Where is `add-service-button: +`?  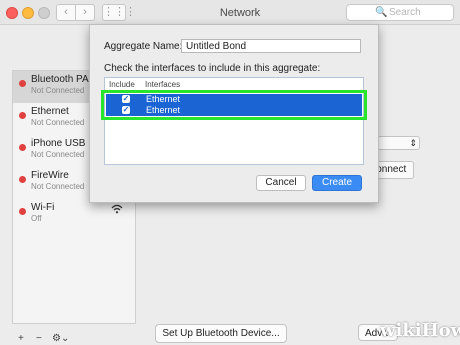
add-service-button: + is located at coordinates (21, 339).